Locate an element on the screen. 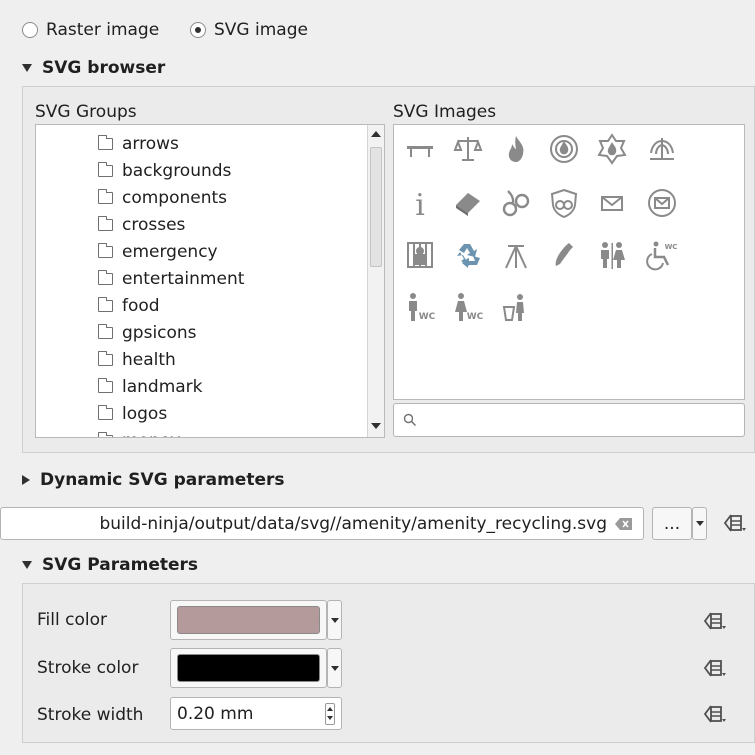 The width and height of the screenshot is (755, 755). spin-up-icon is located at coordinates (330, 709).